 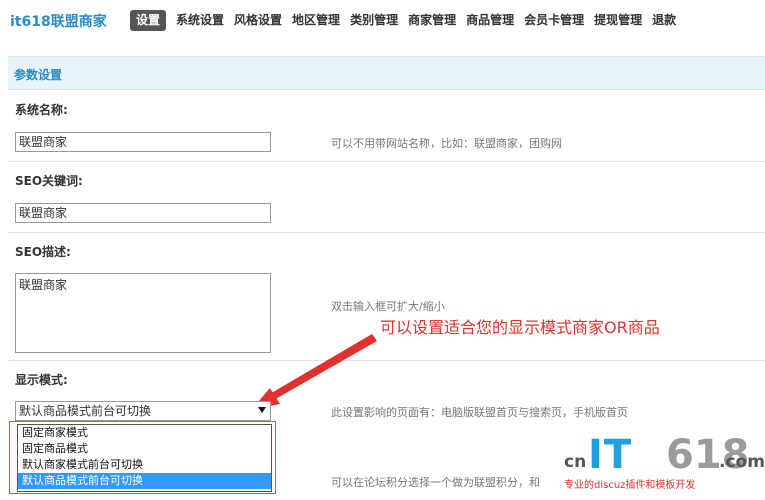 I want to click on dropdown-option-default-merchant: 默认商家模式前台可切换, so click(x=144, y=465).